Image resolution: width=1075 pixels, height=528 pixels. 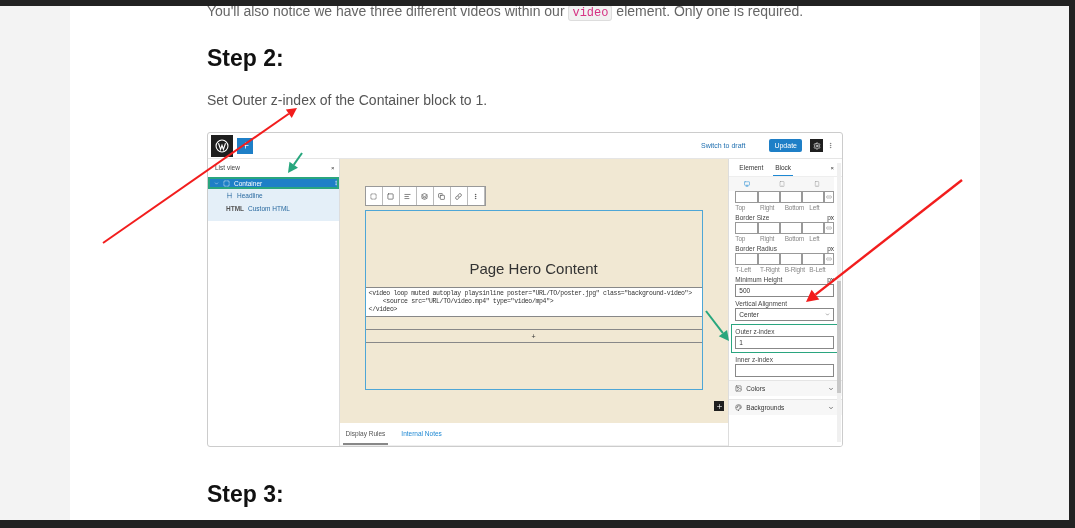 I want to click on desktop-icon, so click(x=746, y=184).